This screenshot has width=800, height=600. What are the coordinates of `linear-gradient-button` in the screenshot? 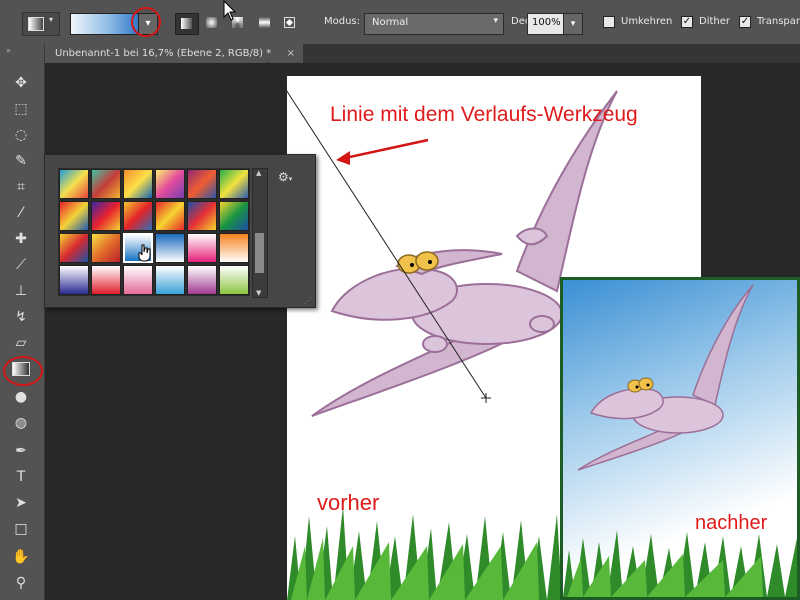 It's located at (187, 24).